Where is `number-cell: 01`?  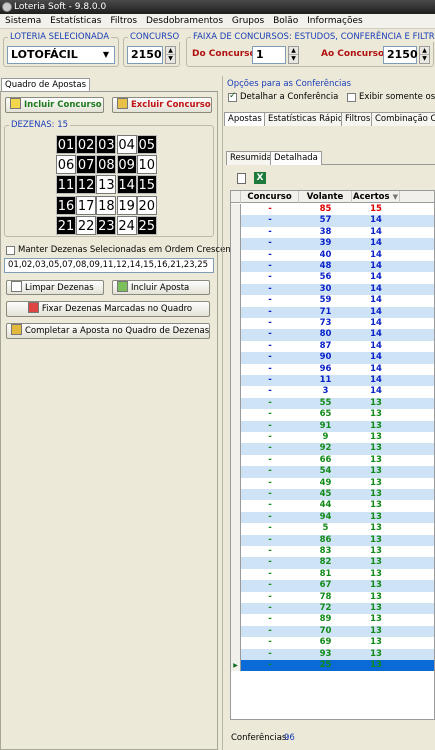
number-cell: 01 is located at coordinates (66, 144).